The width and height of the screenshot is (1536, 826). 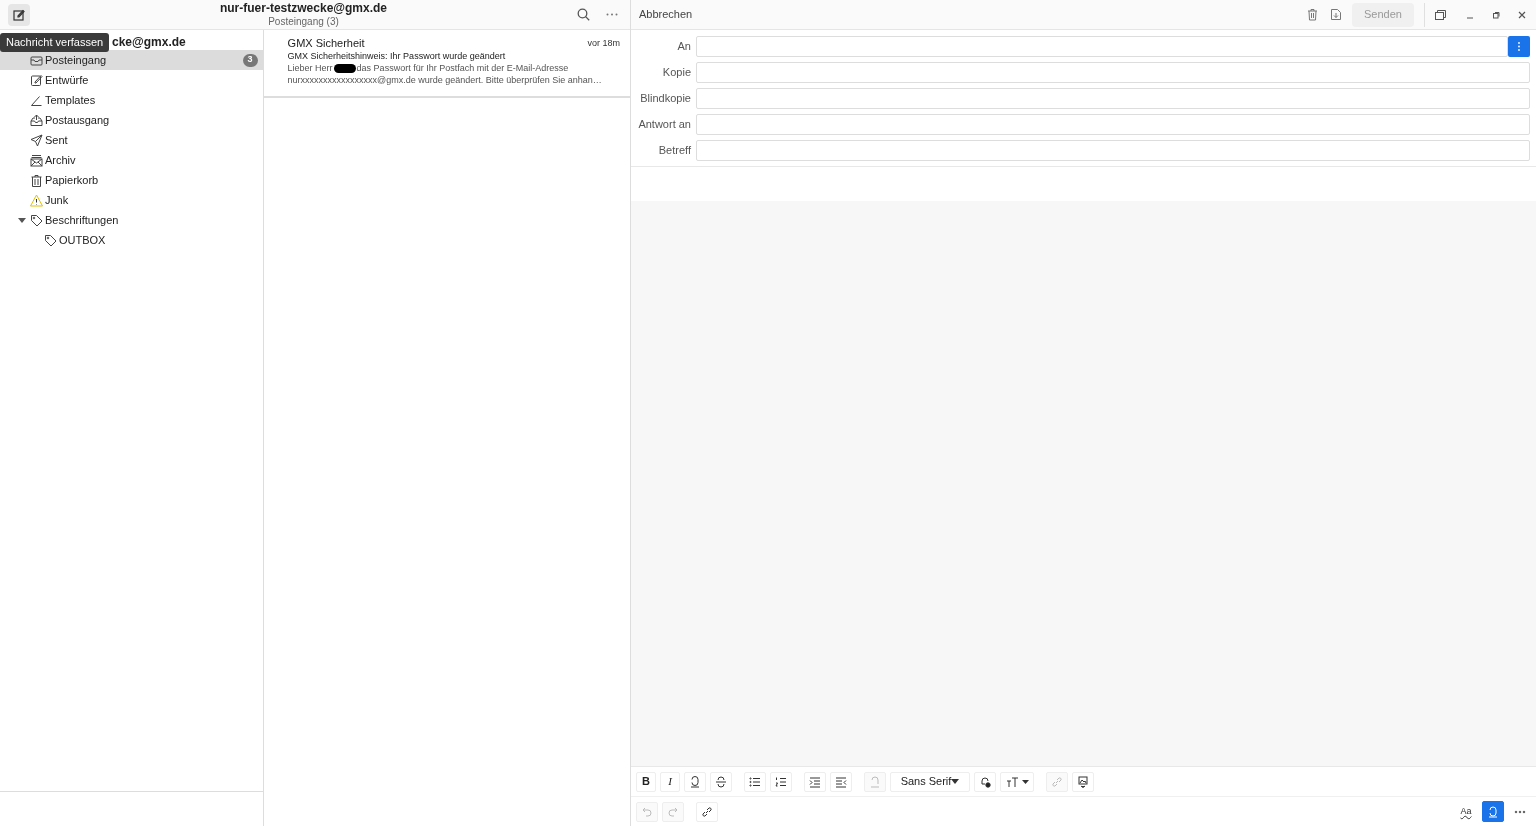 What do you see at coordinates (67, 80) in the screenshot?
I see `folder-label: Entwürfe` at bounding box center [67, 80].